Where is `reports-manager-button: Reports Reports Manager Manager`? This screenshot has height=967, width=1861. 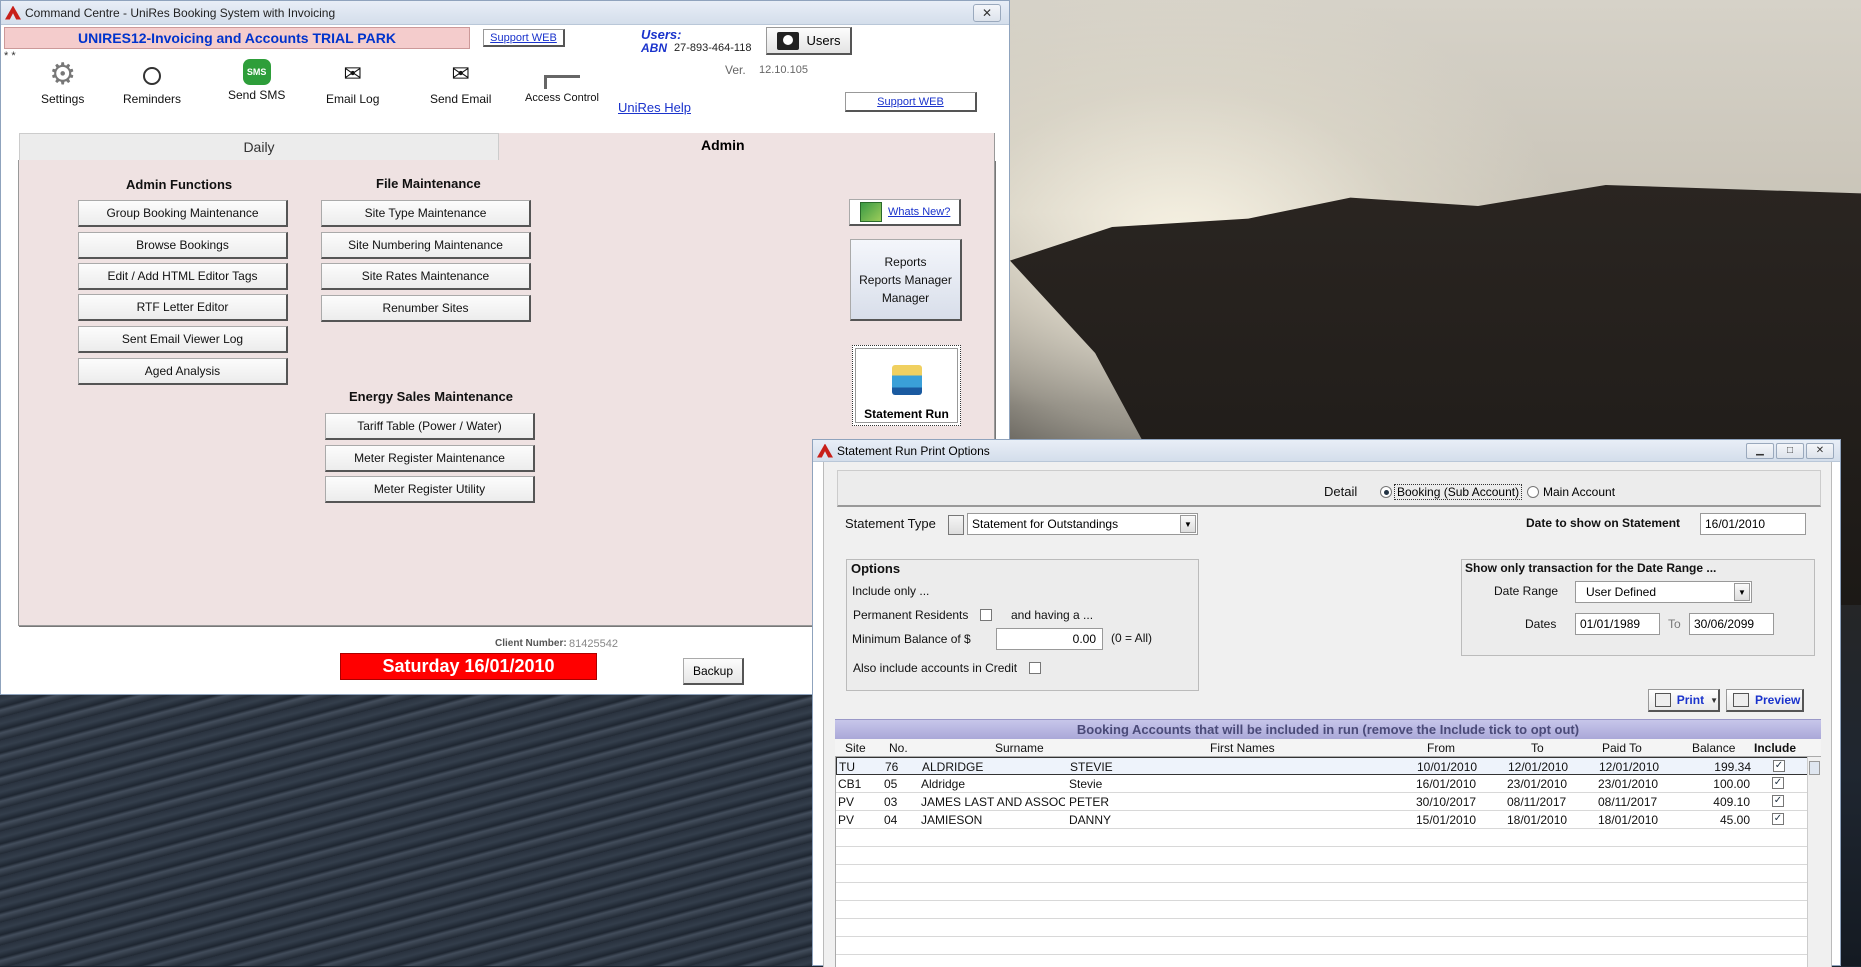
reports-manager-button: Reports Reports Manager Manager is located at coordinates (906, 280).